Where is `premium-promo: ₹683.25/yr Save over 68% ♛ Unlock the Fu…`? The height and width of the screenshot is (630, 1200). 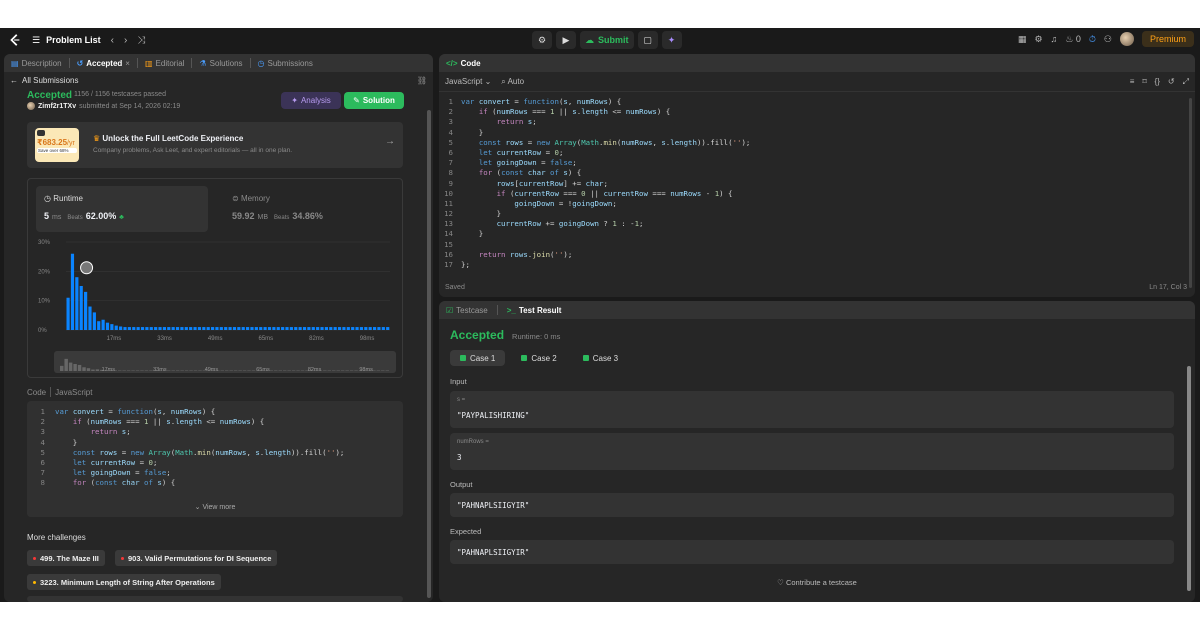
premium-promo: ₹683.25/yr Save over 68% ♛ Unlock the Fu… is located at coordinates (215, 145).